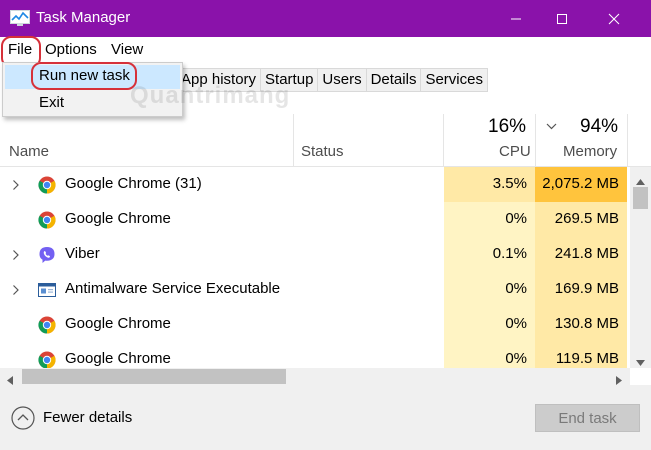  What do you see at coordinates (133, 183) in the screenshot?
I see `process-name: Google Chrome (31)` at bounding box center [133, 183].